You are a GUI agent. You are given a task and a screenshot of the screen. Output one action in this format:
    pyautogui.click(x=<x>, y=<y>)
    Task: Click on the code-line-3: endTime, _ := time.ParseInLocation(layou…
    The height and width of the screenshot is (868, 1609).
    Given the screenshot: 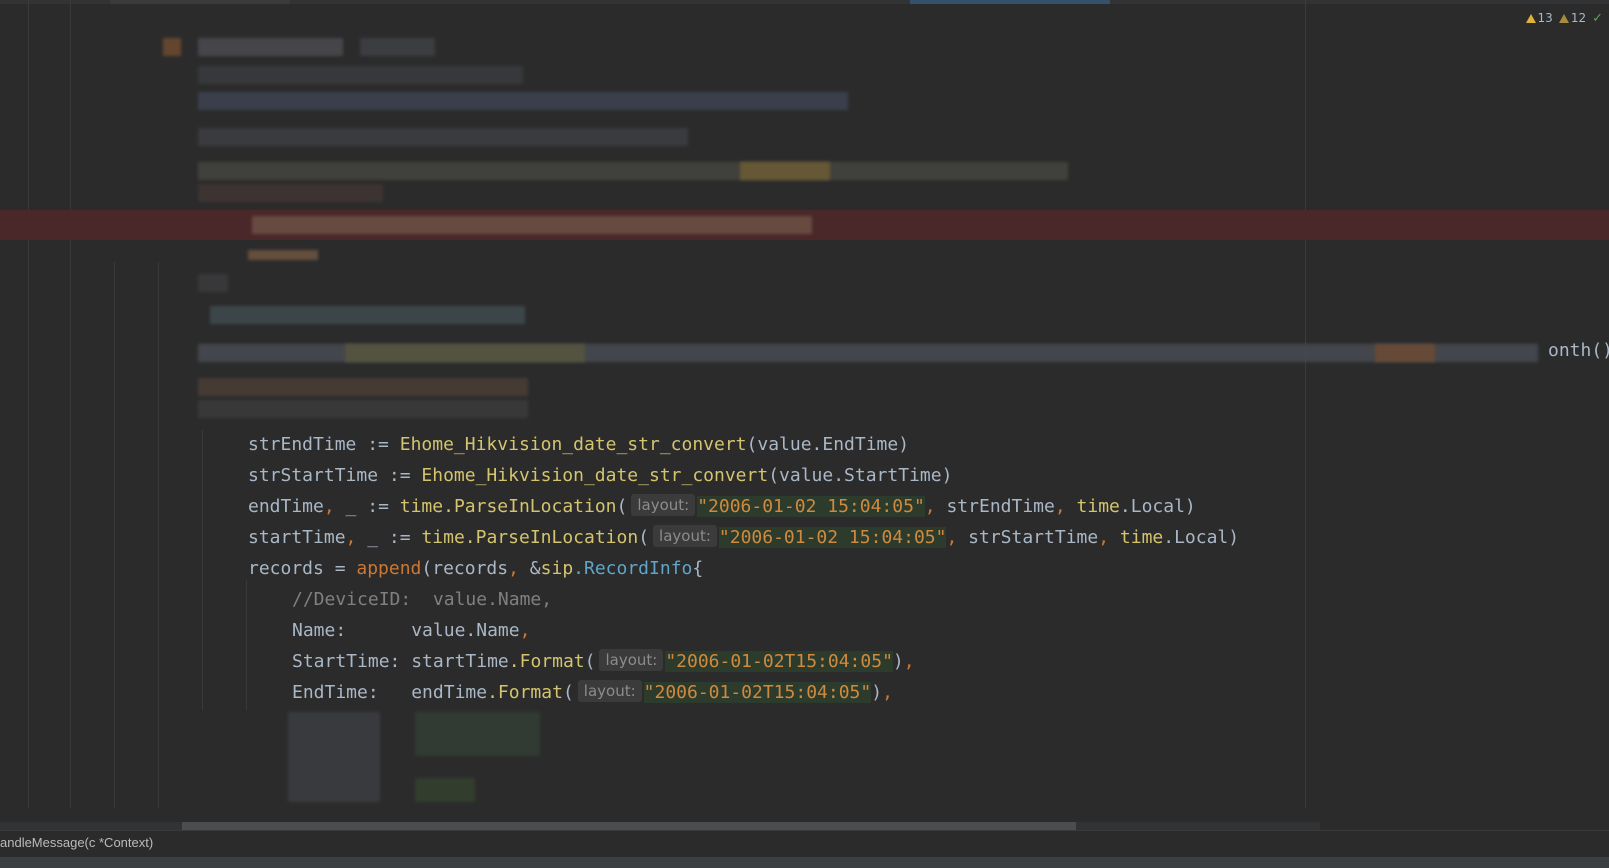 What is the action you would take?
    pyautogui.click(x=722, y=507)
    